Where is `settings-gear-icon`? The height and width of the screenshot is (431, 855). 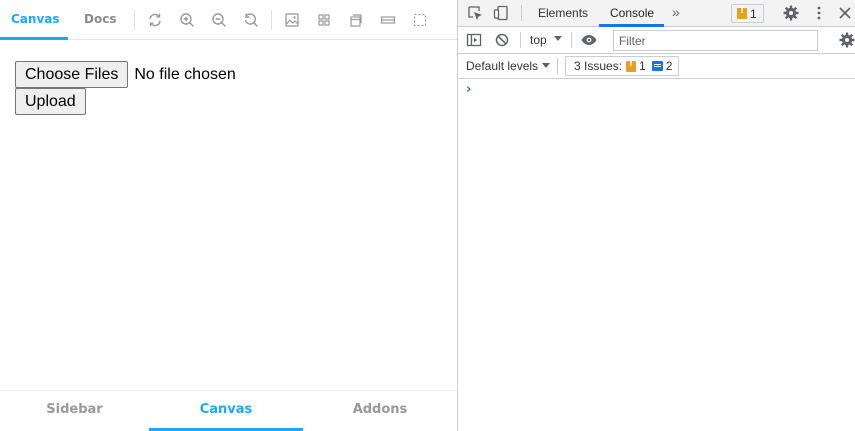 settings-gear-icon is located at coordinates (791, 13).